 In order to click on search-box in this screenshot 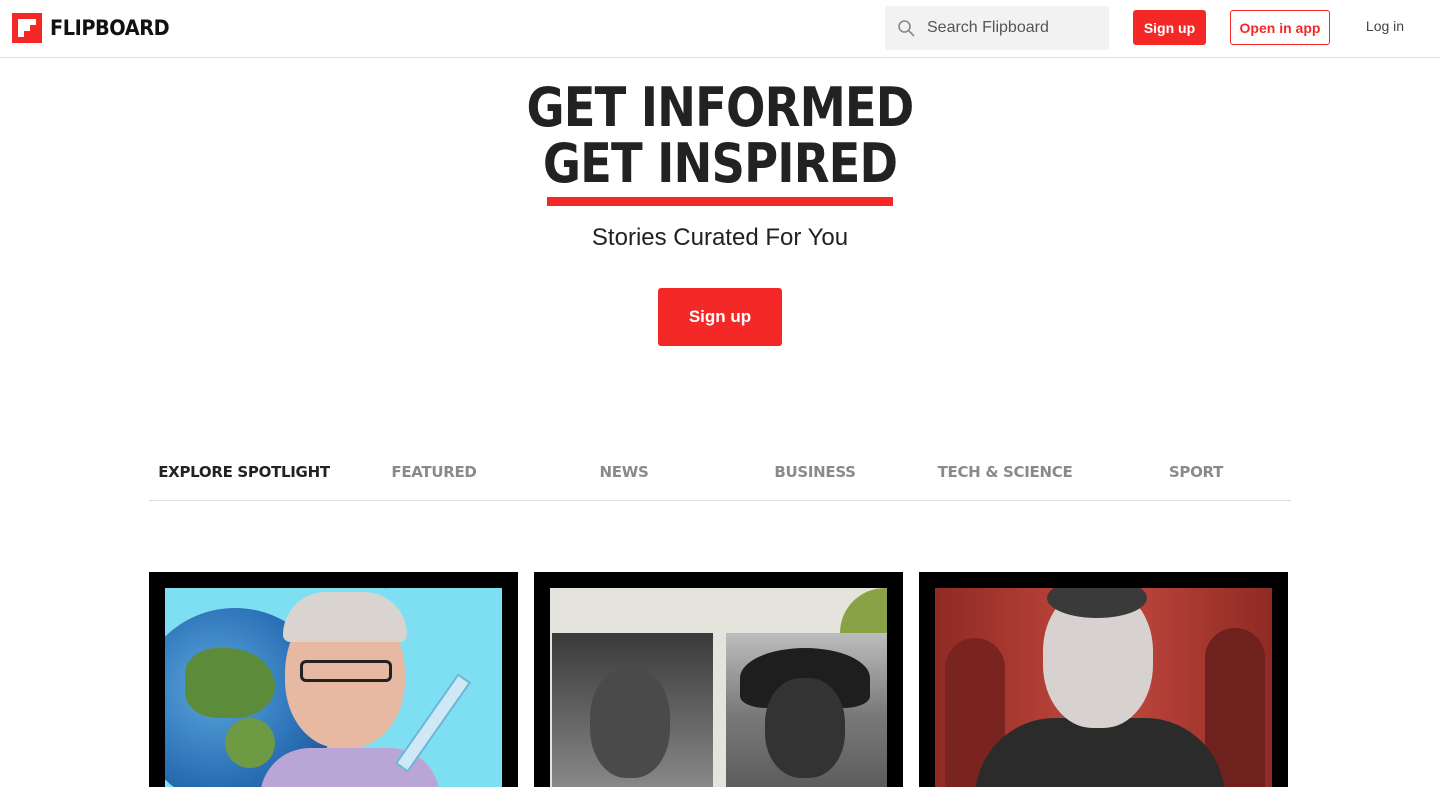, I will do `click(997, 28)`.